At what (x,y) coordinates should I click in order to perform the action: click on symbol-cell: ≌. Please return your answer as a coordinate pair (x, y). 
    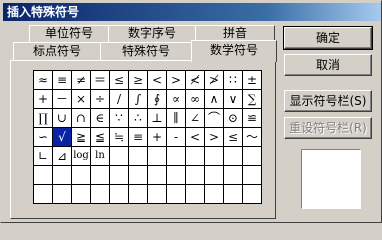
    Looking at the image, I should click on (252, 118).